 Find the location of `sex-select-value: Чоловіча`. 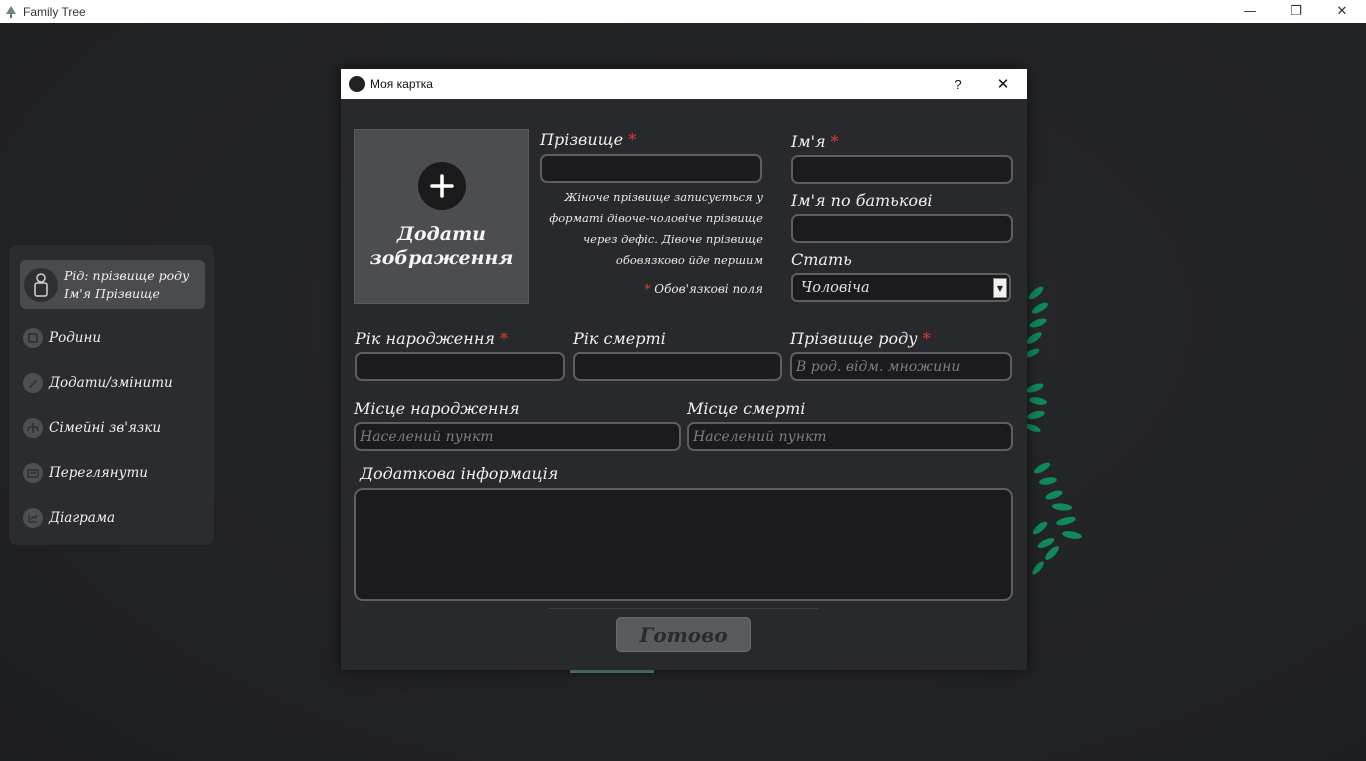

sex-select-value: Чоловіча is located at coordinates (835, 287).